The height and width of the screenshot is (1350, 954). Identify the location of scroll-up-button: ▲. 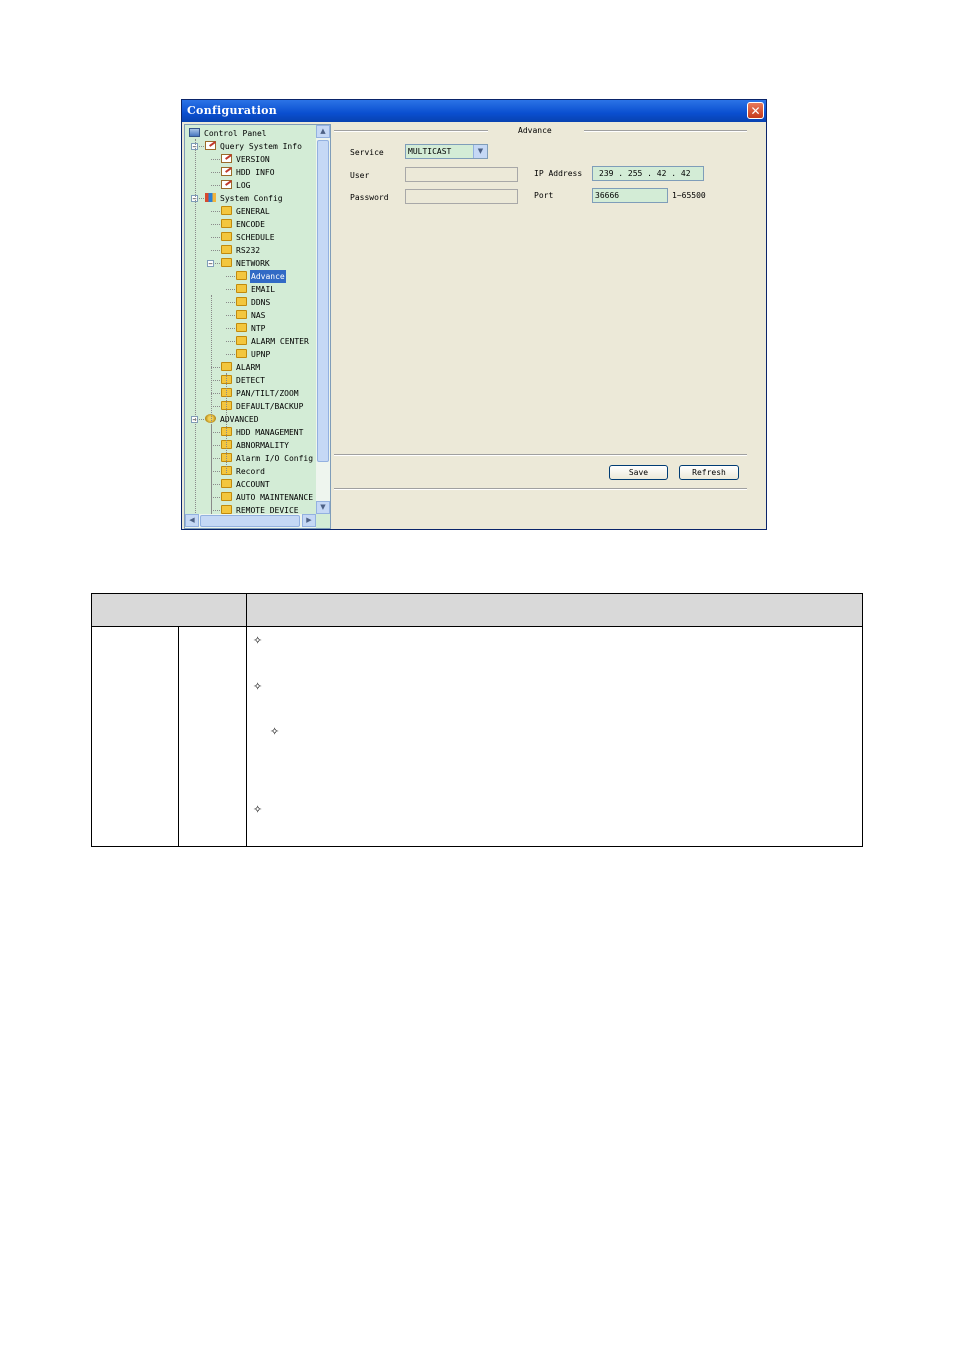
(323, 131).